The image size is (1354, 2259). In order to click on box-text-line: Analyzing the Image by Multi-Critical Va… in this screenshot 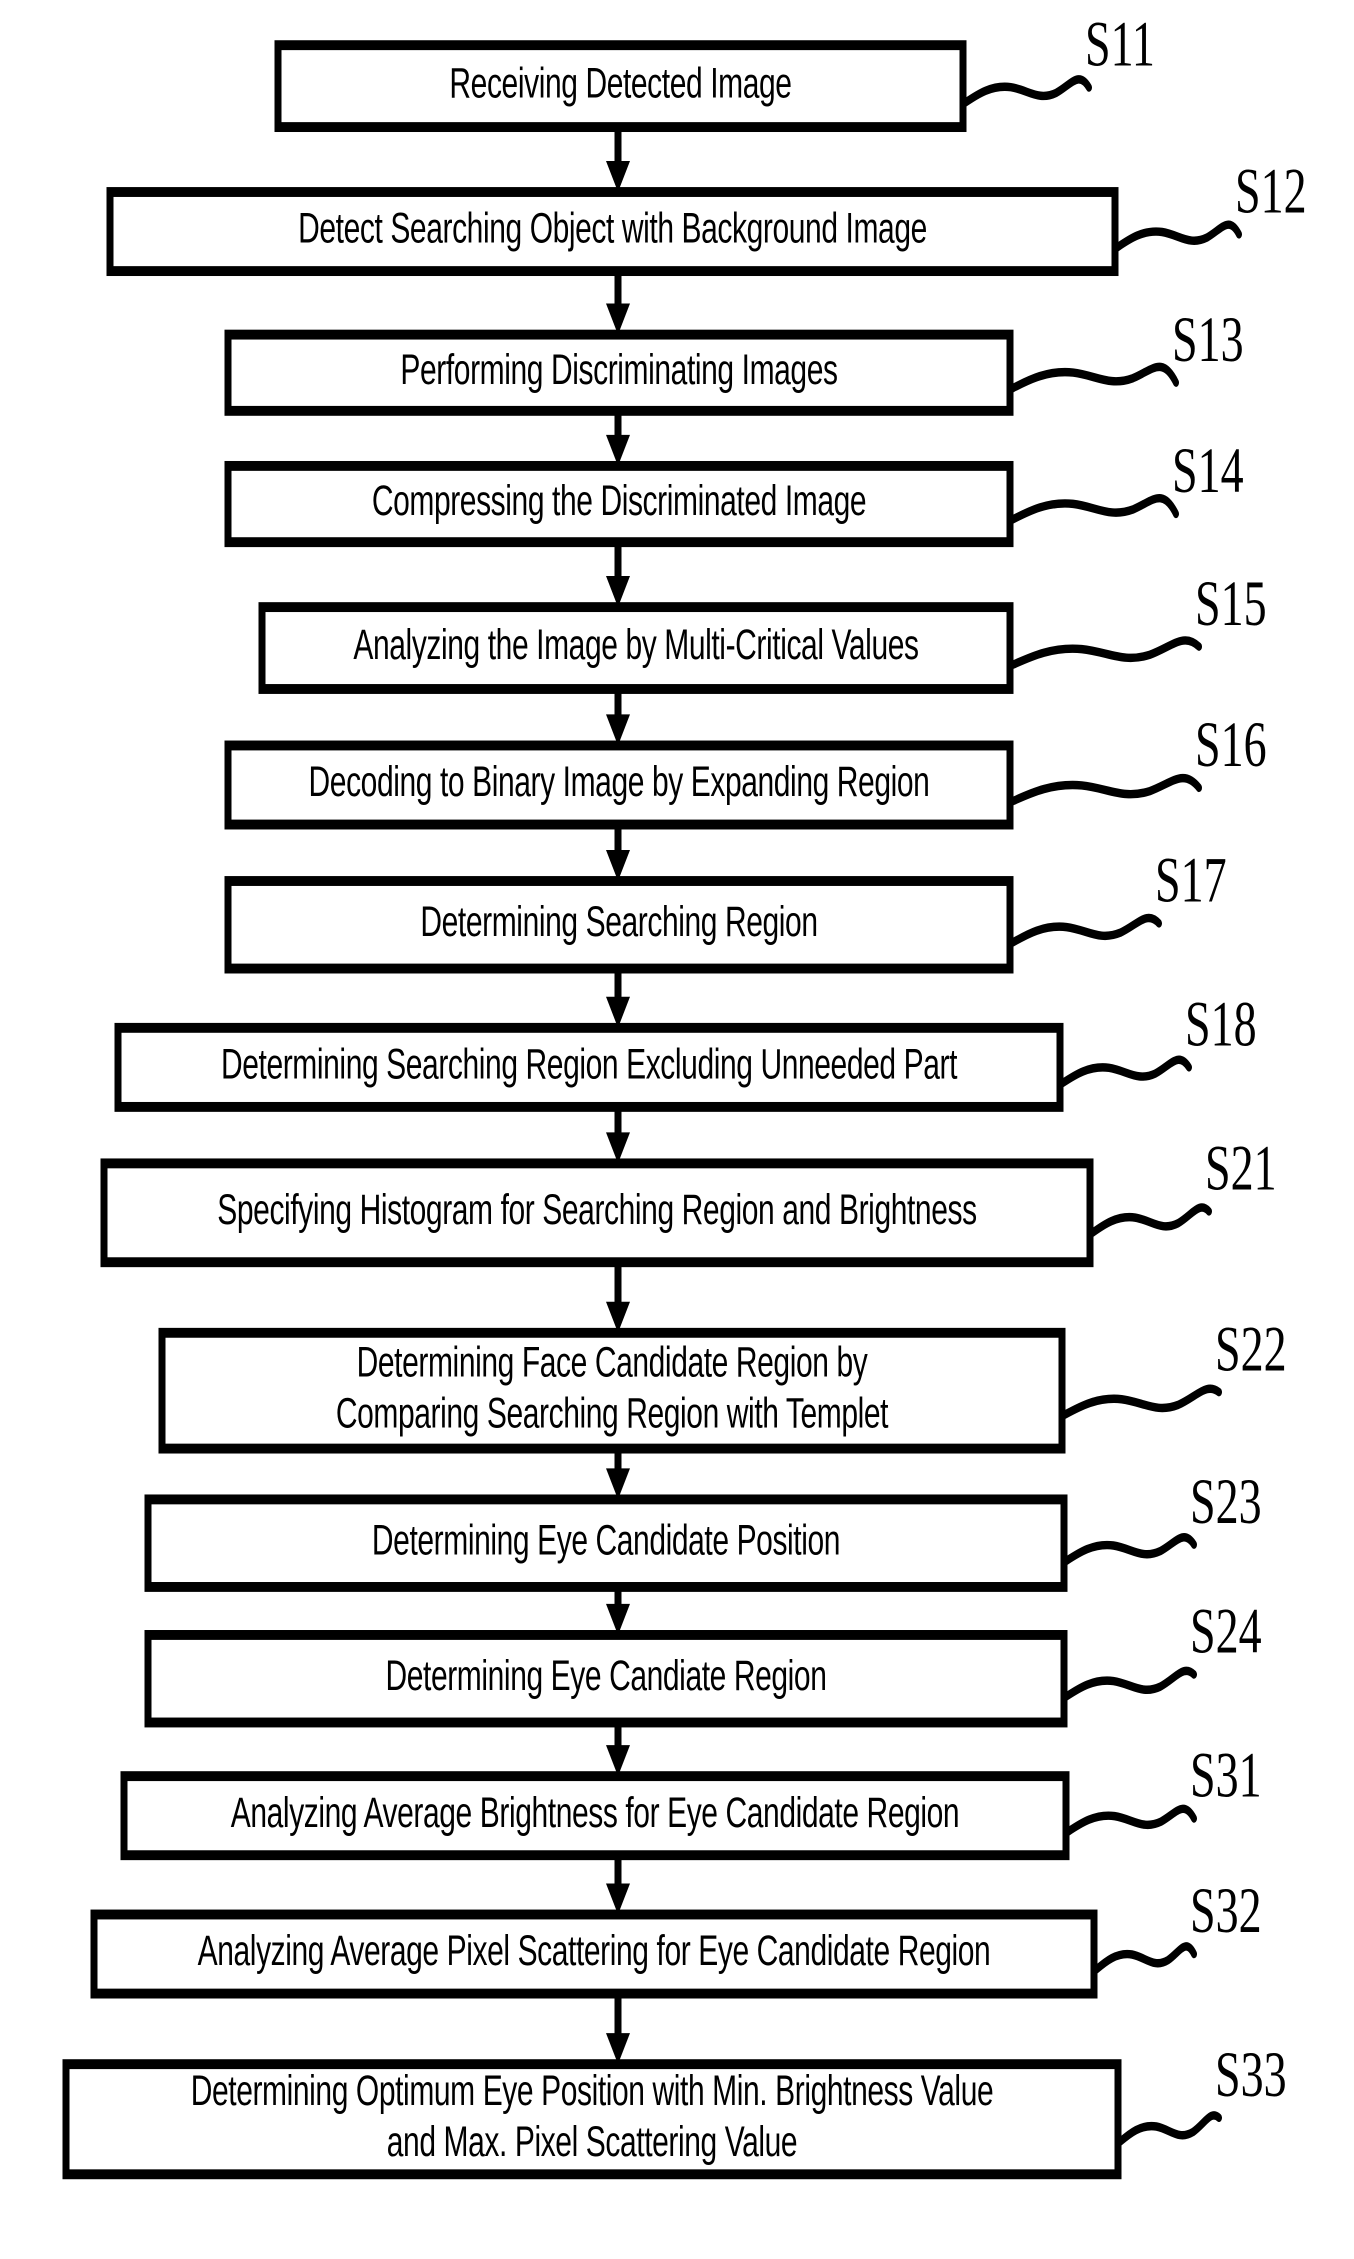, I will do `click(635, 644)`.